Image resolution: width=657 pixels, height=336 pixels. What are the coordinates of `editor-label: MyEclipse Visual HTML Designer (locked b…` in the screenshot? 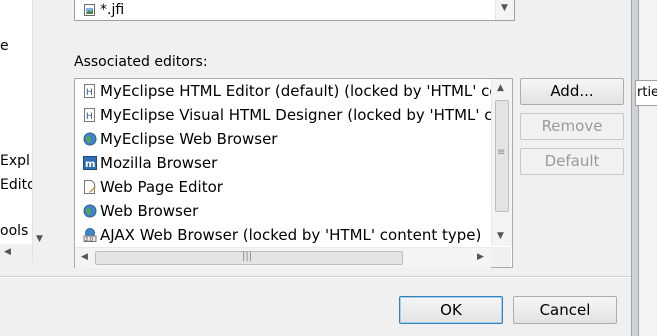 It's located at (301, 115).